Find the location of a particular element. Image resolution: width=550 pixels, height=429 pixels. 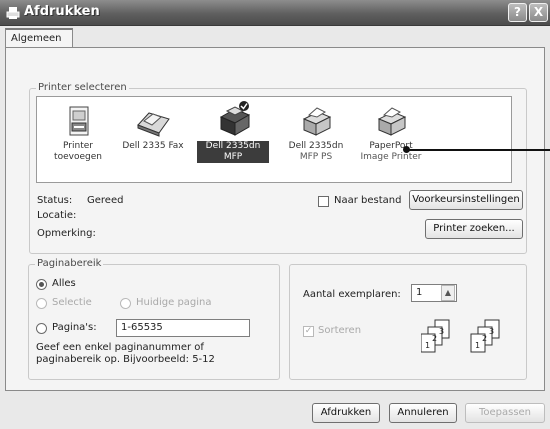

printer-item-dell-2335-fax: Dell 2335 Fax is located at coordinates (153, 128).